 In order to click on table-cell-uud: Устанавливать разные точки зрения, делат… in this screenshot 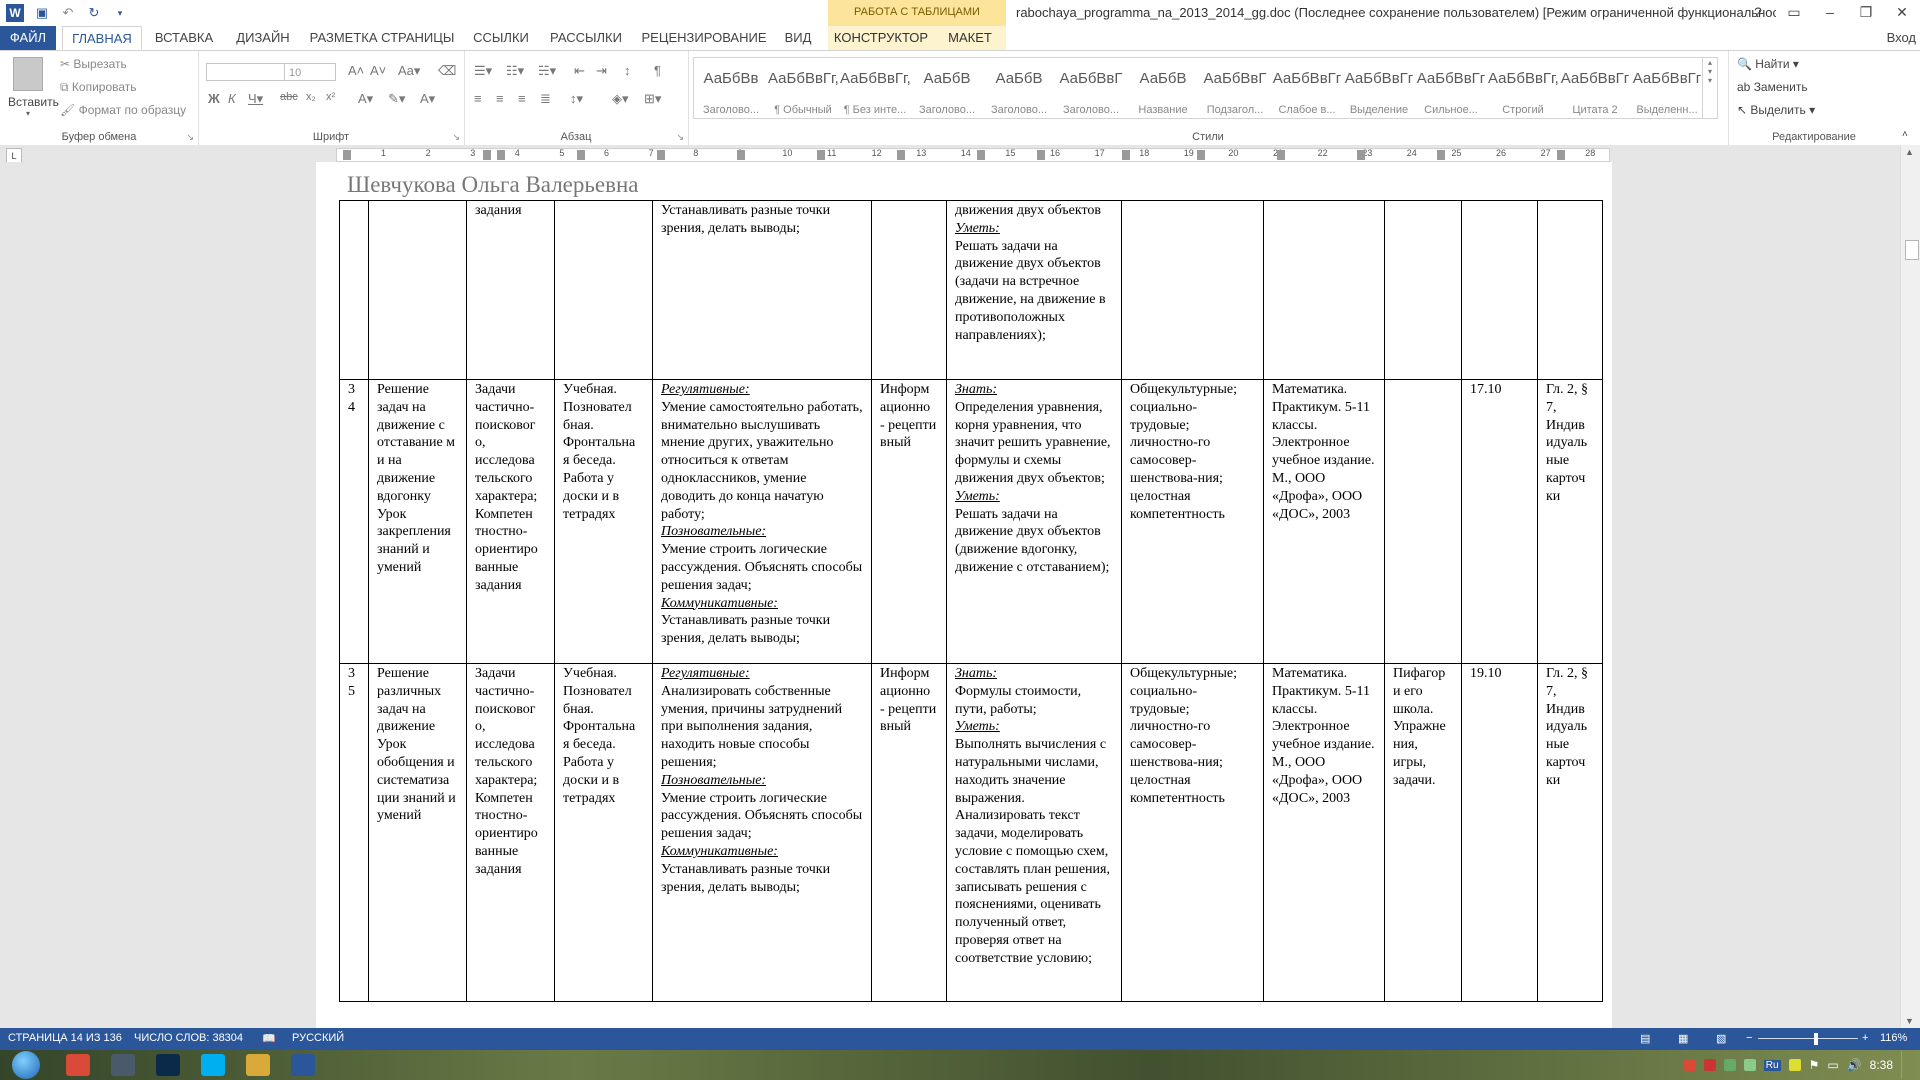, I will do `click(762, 290)`.